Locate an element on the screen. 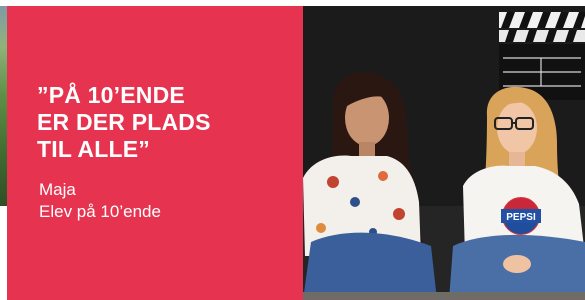 The image size is (585, 300). bench is located at coordinates (444, 296).